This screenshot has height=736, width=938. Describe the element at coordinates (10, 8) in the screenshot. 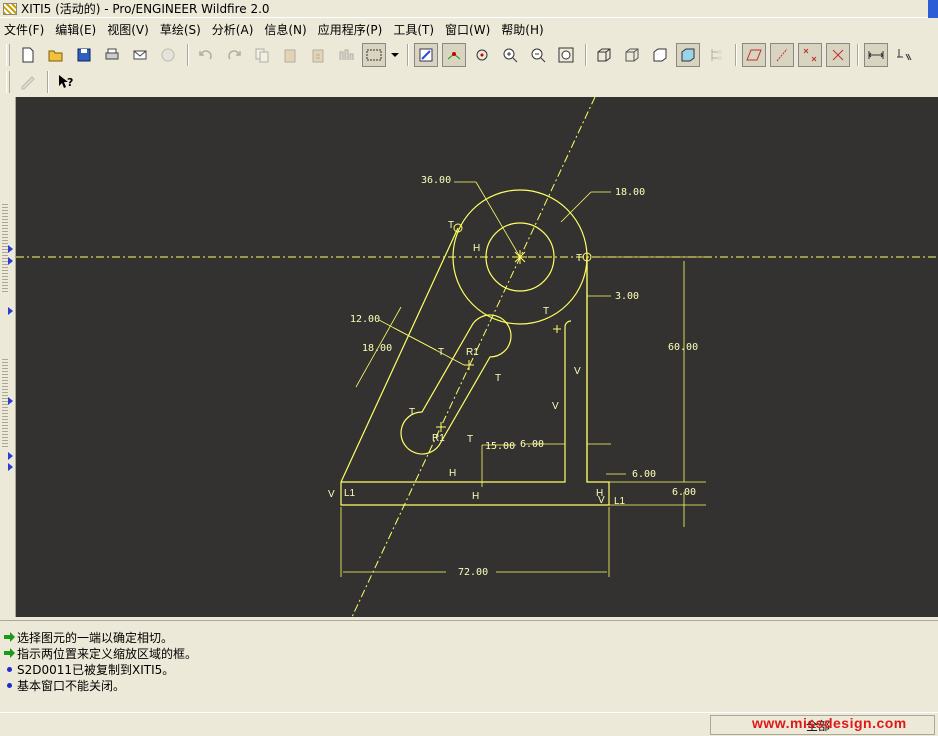

I see `app-icon` at that location.